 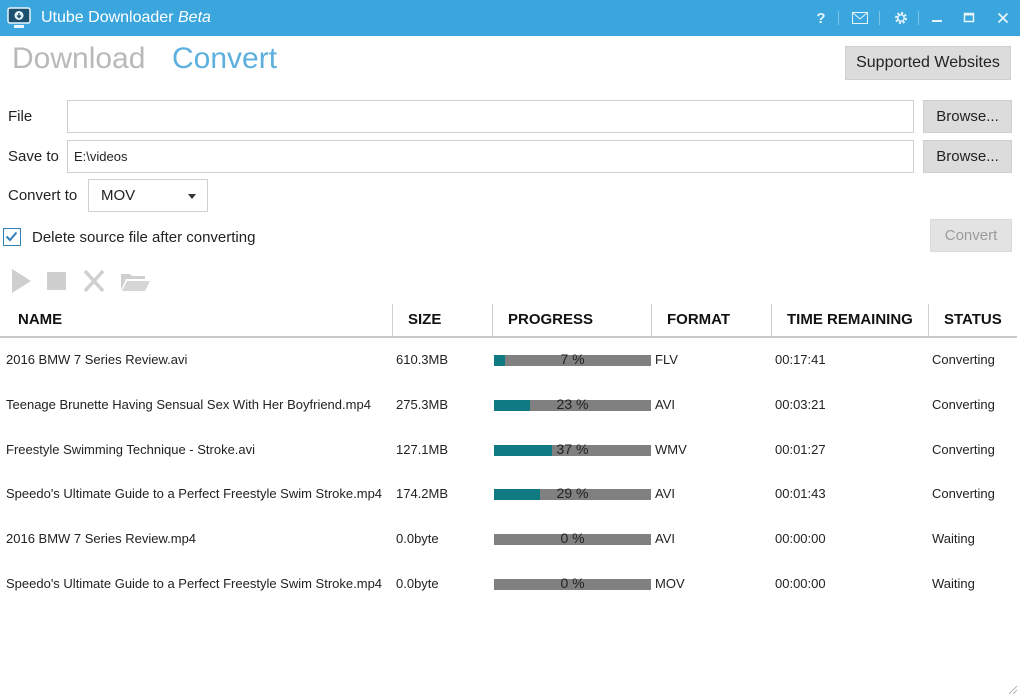 What do you see at coordinates (135, 281) in the screenshot?
I see `open-folder-icon` at bounding box center [135, 281].